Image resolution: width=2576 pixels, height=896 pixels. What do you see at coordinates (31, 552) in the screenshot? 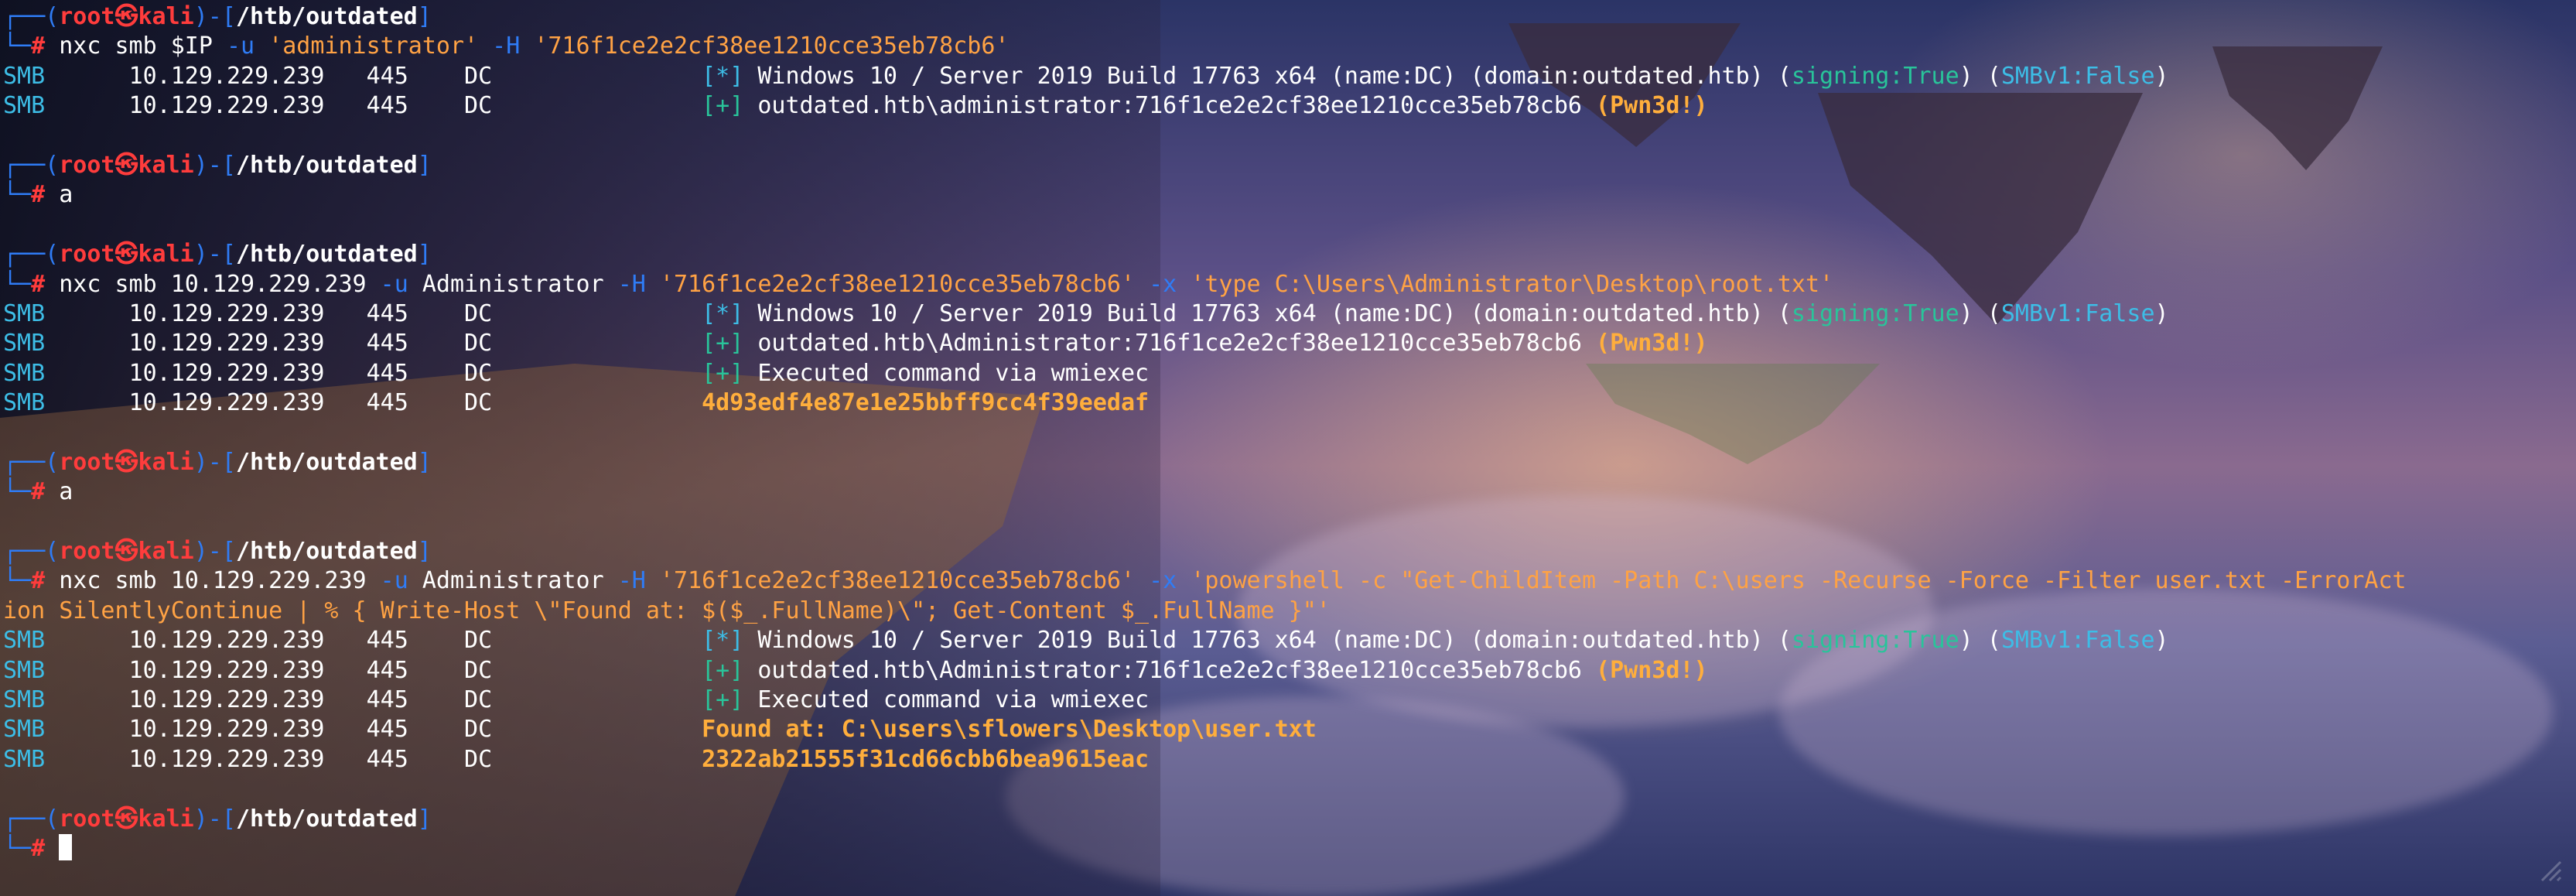
I see `prompt-frame: ┌──(` at bounding box center [31, 552].